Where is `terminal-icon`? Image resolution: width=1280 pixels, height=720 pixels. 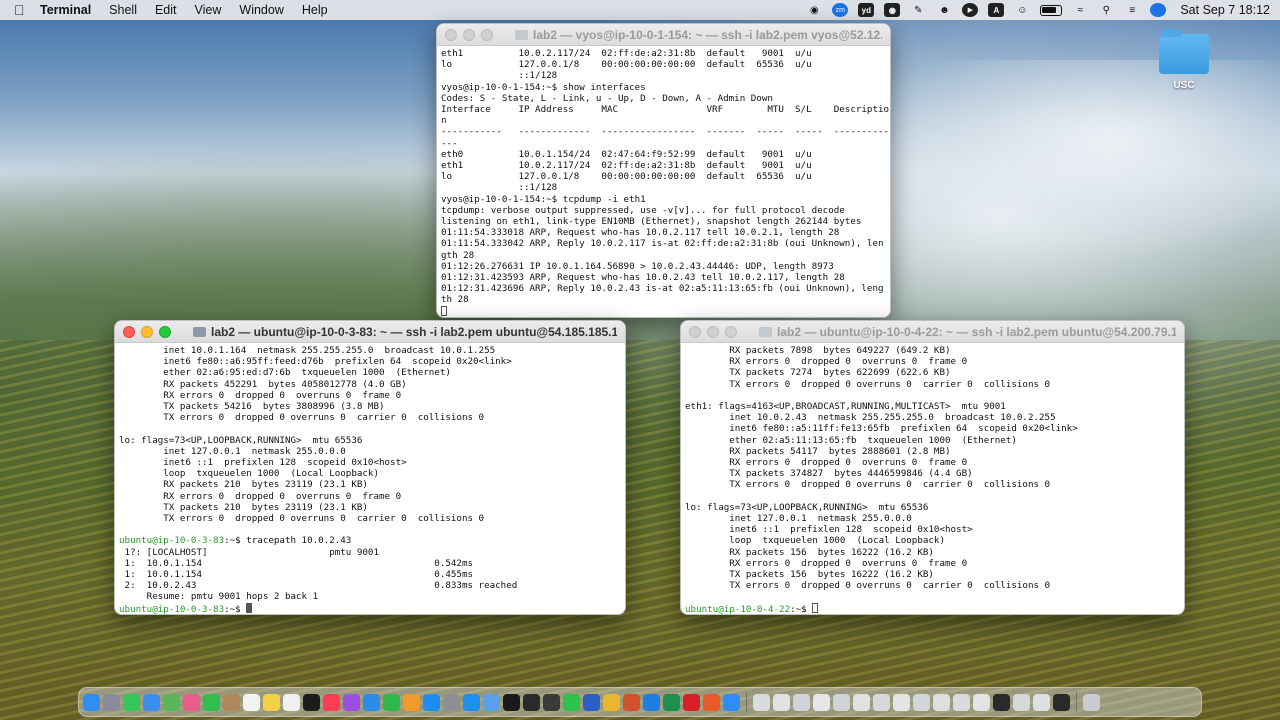 terminal-icon is located at coordinates (531, 702).